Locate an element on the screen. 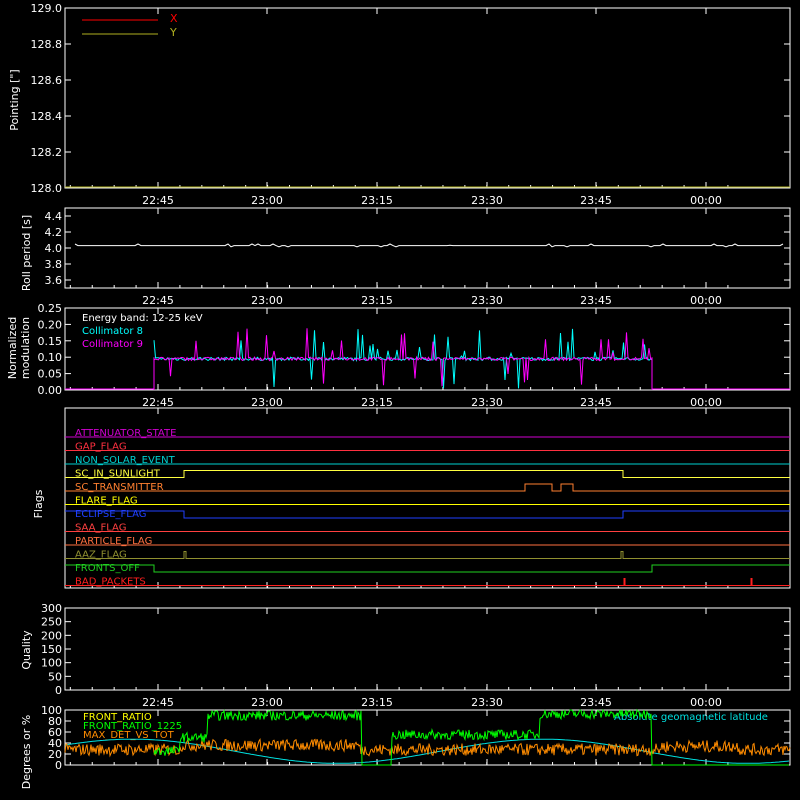  modulation-xtick-label: 23:15 is located at coordinates (377, 402).